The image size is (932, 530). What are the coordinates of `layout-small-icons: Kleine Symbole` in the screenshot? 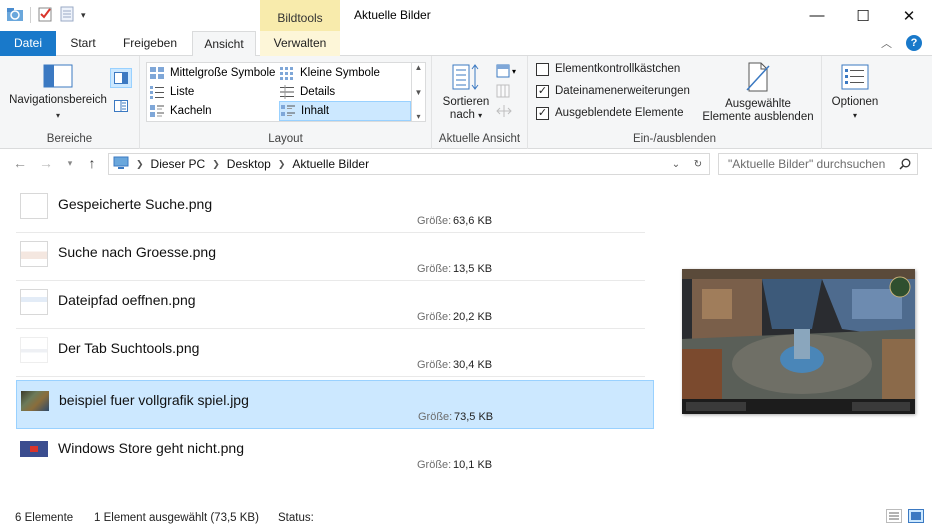 It's located at (344, 73).